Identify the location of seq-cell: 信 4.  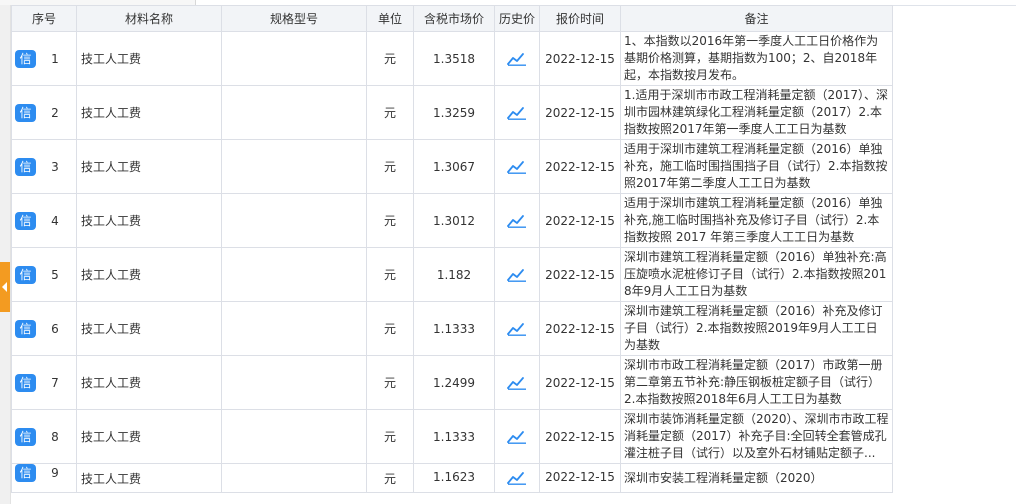
(44, 220).